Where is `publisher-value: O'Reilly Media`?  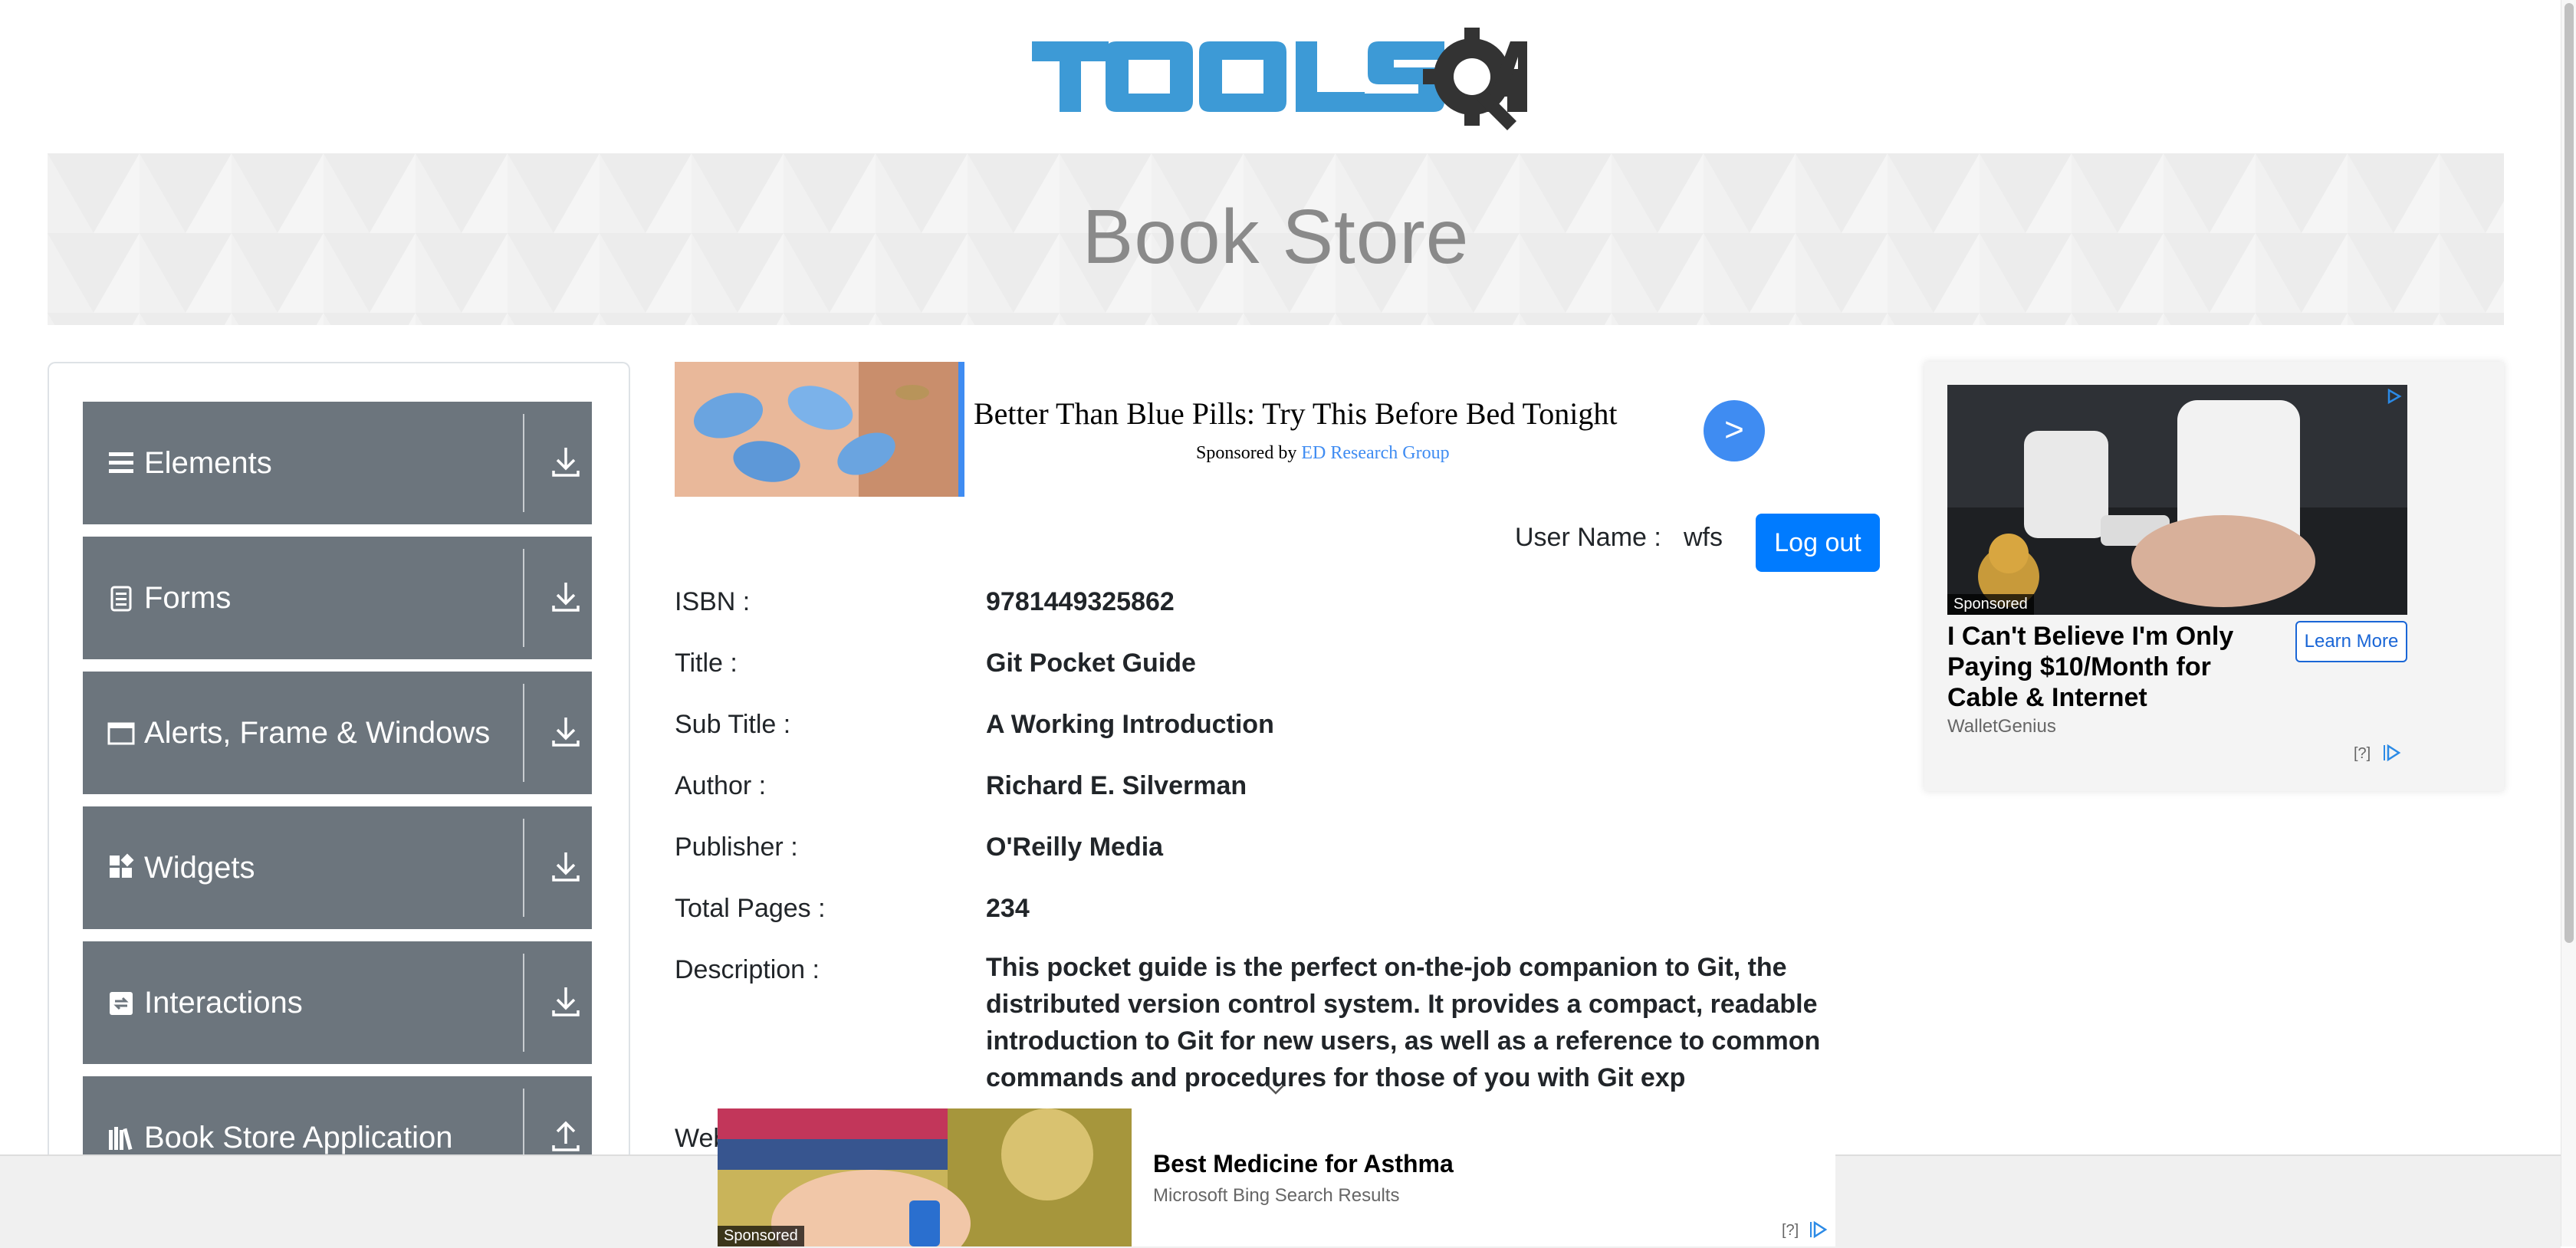 publisher-value: O'Reilly Media is located at coordinates (1075, 847).